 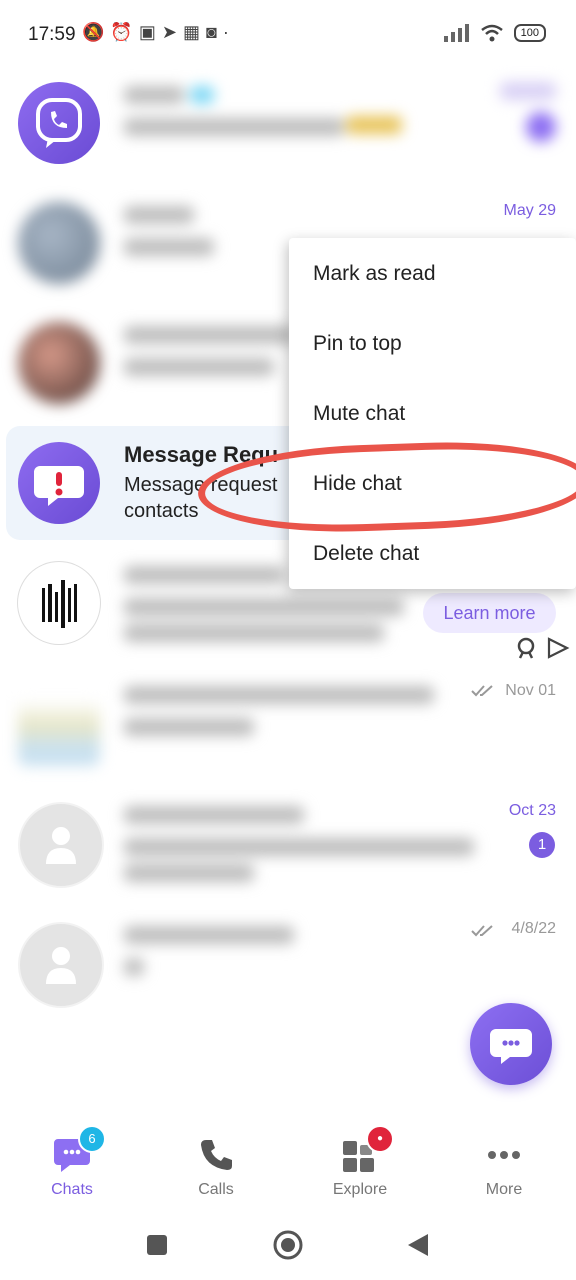 What do you see at coordinates (542, 845) in the screenshot?
I see `unread-badge: 1` at bounding box center [542, 845].